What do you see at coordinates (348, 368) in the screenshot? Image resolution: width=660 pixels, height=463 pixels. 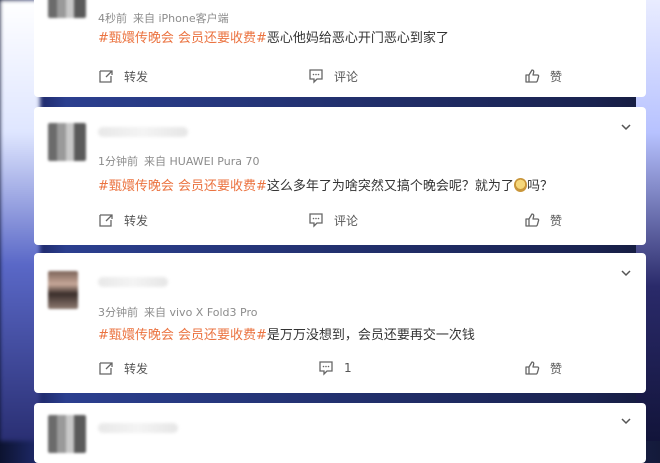 I see `comment-count: 1` at bounding box center [348, 368].